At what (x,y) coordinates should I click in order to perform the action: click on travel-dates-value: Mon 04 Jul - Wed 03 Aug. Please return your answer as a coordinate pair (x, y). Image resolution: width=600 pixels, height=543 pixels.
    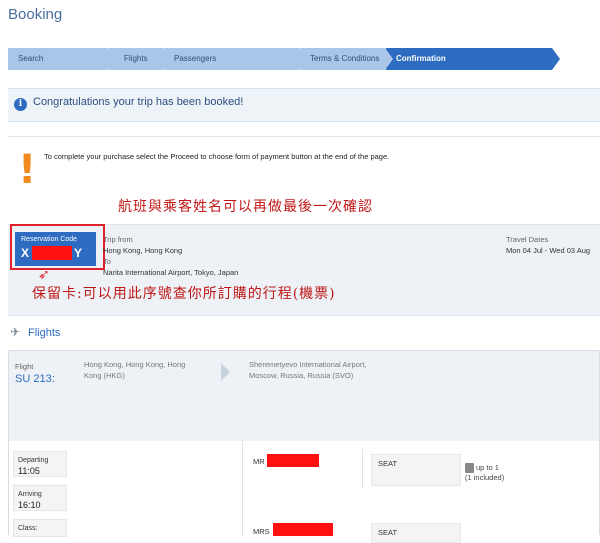
    Looking at the image, I should click on (548, 250).